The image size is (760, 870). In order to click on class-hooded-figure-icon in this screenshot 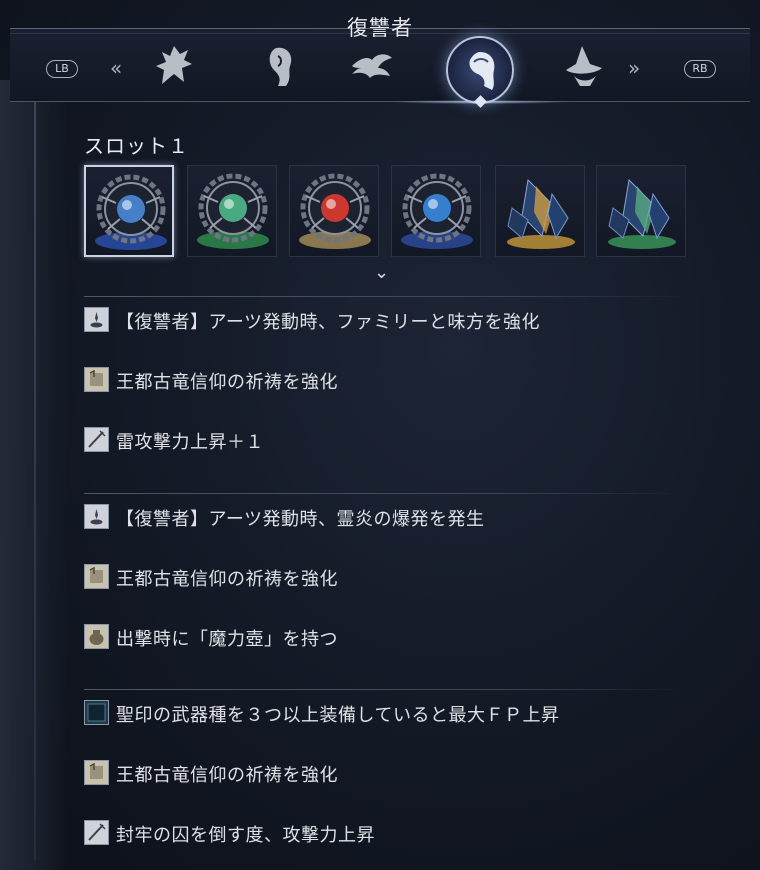, I will do `click(174, 66)`.